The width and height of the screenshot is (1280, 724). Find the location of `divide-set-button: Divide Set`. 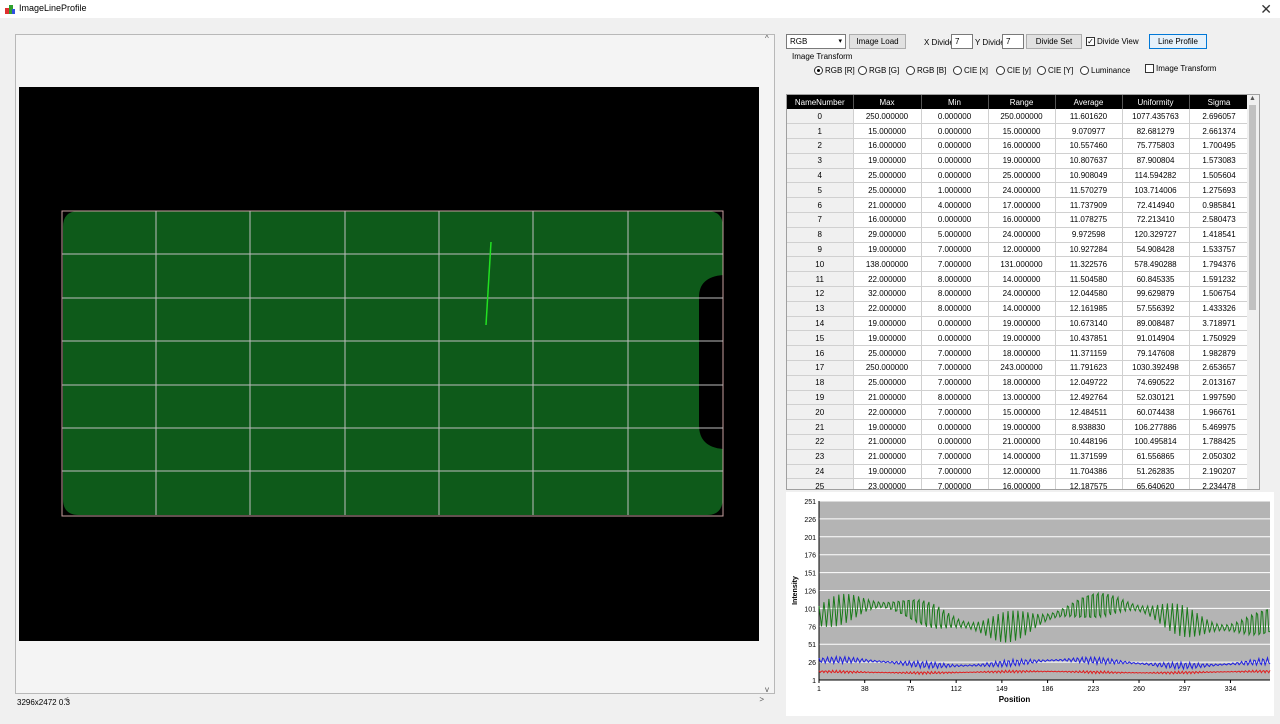

divide-set-button: Divide Set is located at coordinates (1054, 41).